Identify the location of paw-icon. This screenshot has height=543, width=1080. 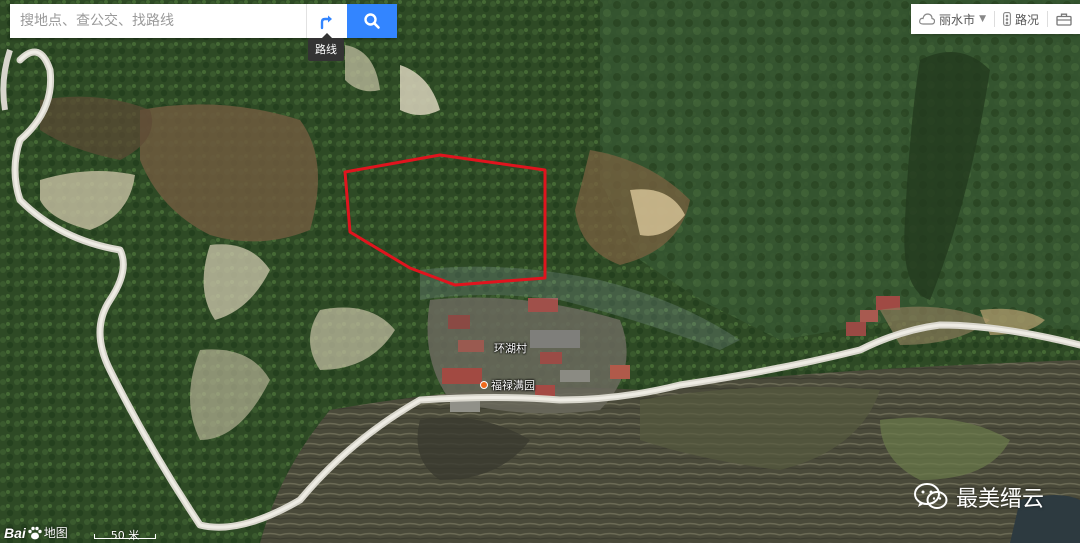
(35, 532).